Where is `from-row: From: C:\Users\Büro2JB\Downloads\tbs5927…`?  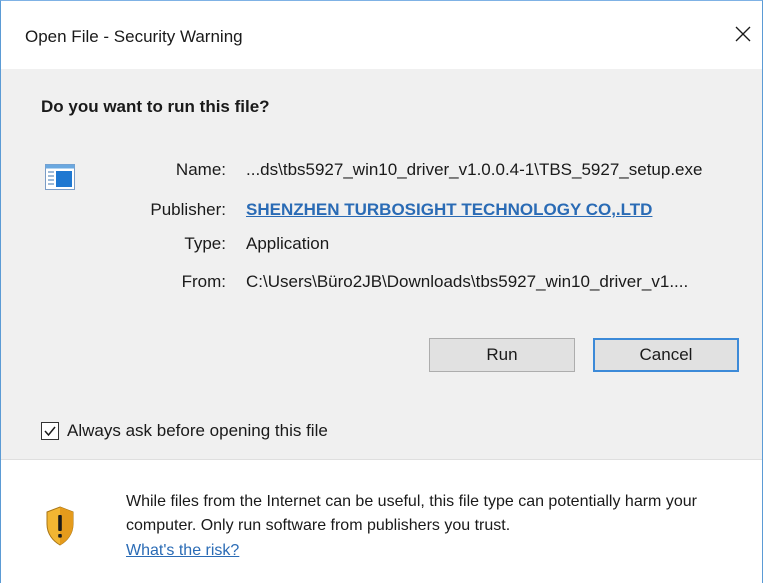 from-row: From: C:\Users\Büro2JB\Downloads\tbs5927… is located at coordinates (381, 284).